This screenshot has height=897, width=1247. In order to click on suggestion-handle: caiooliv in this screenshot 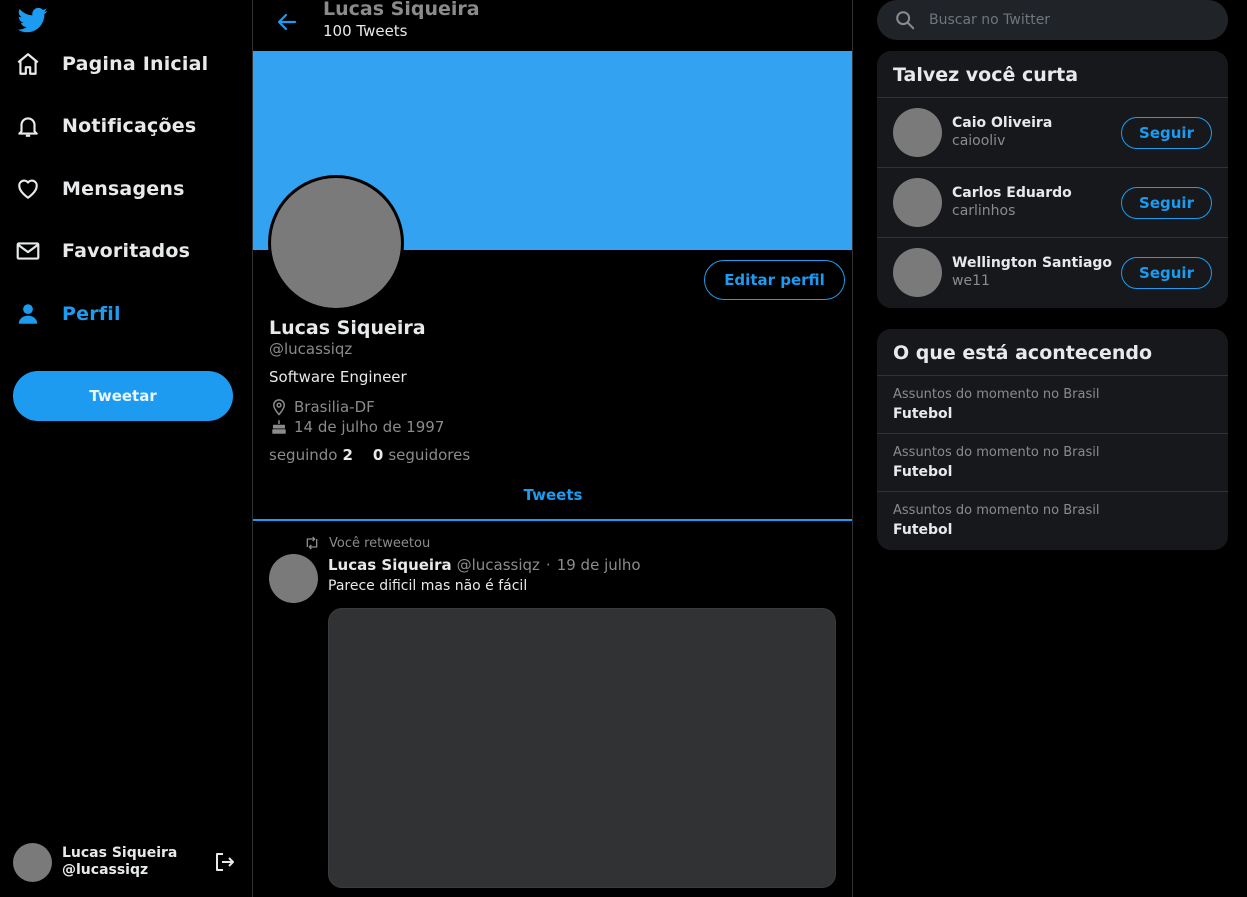, I will do `click(979, 141)`.